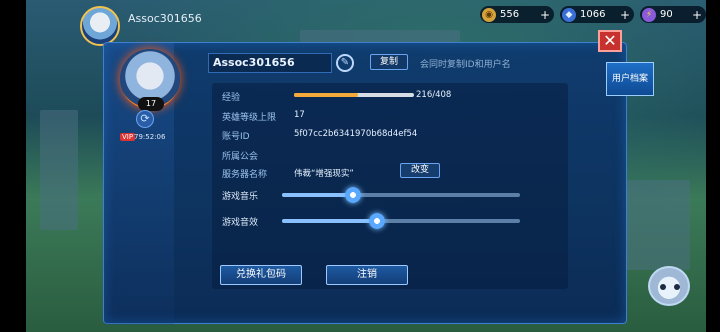  Describe the element at coordinates (389, 62) in the screenshot. I see `copy-button: 复制` at that location.